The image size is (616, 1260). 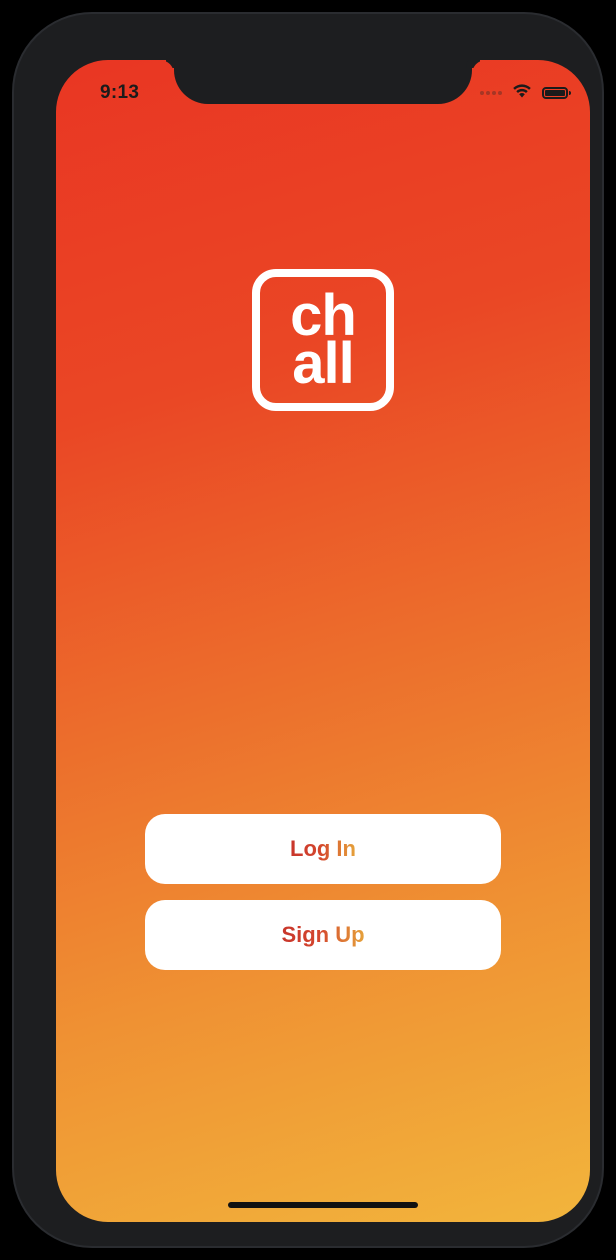 I want to click on login-button: Log In, so click(x=323, y=849).